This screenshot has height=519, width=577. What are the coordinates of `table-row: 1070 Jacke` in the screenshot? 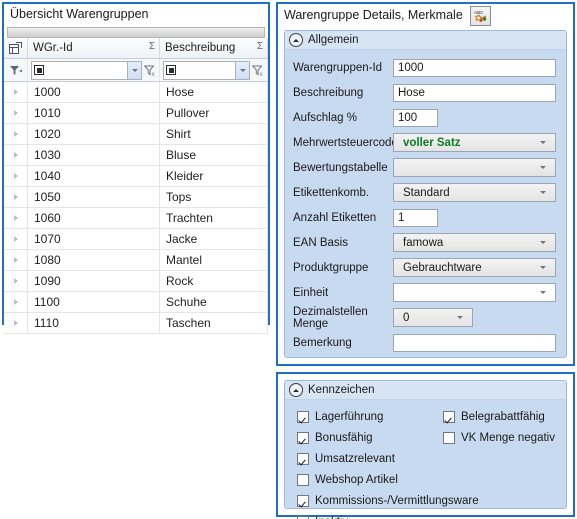 It's located at (136, 239).